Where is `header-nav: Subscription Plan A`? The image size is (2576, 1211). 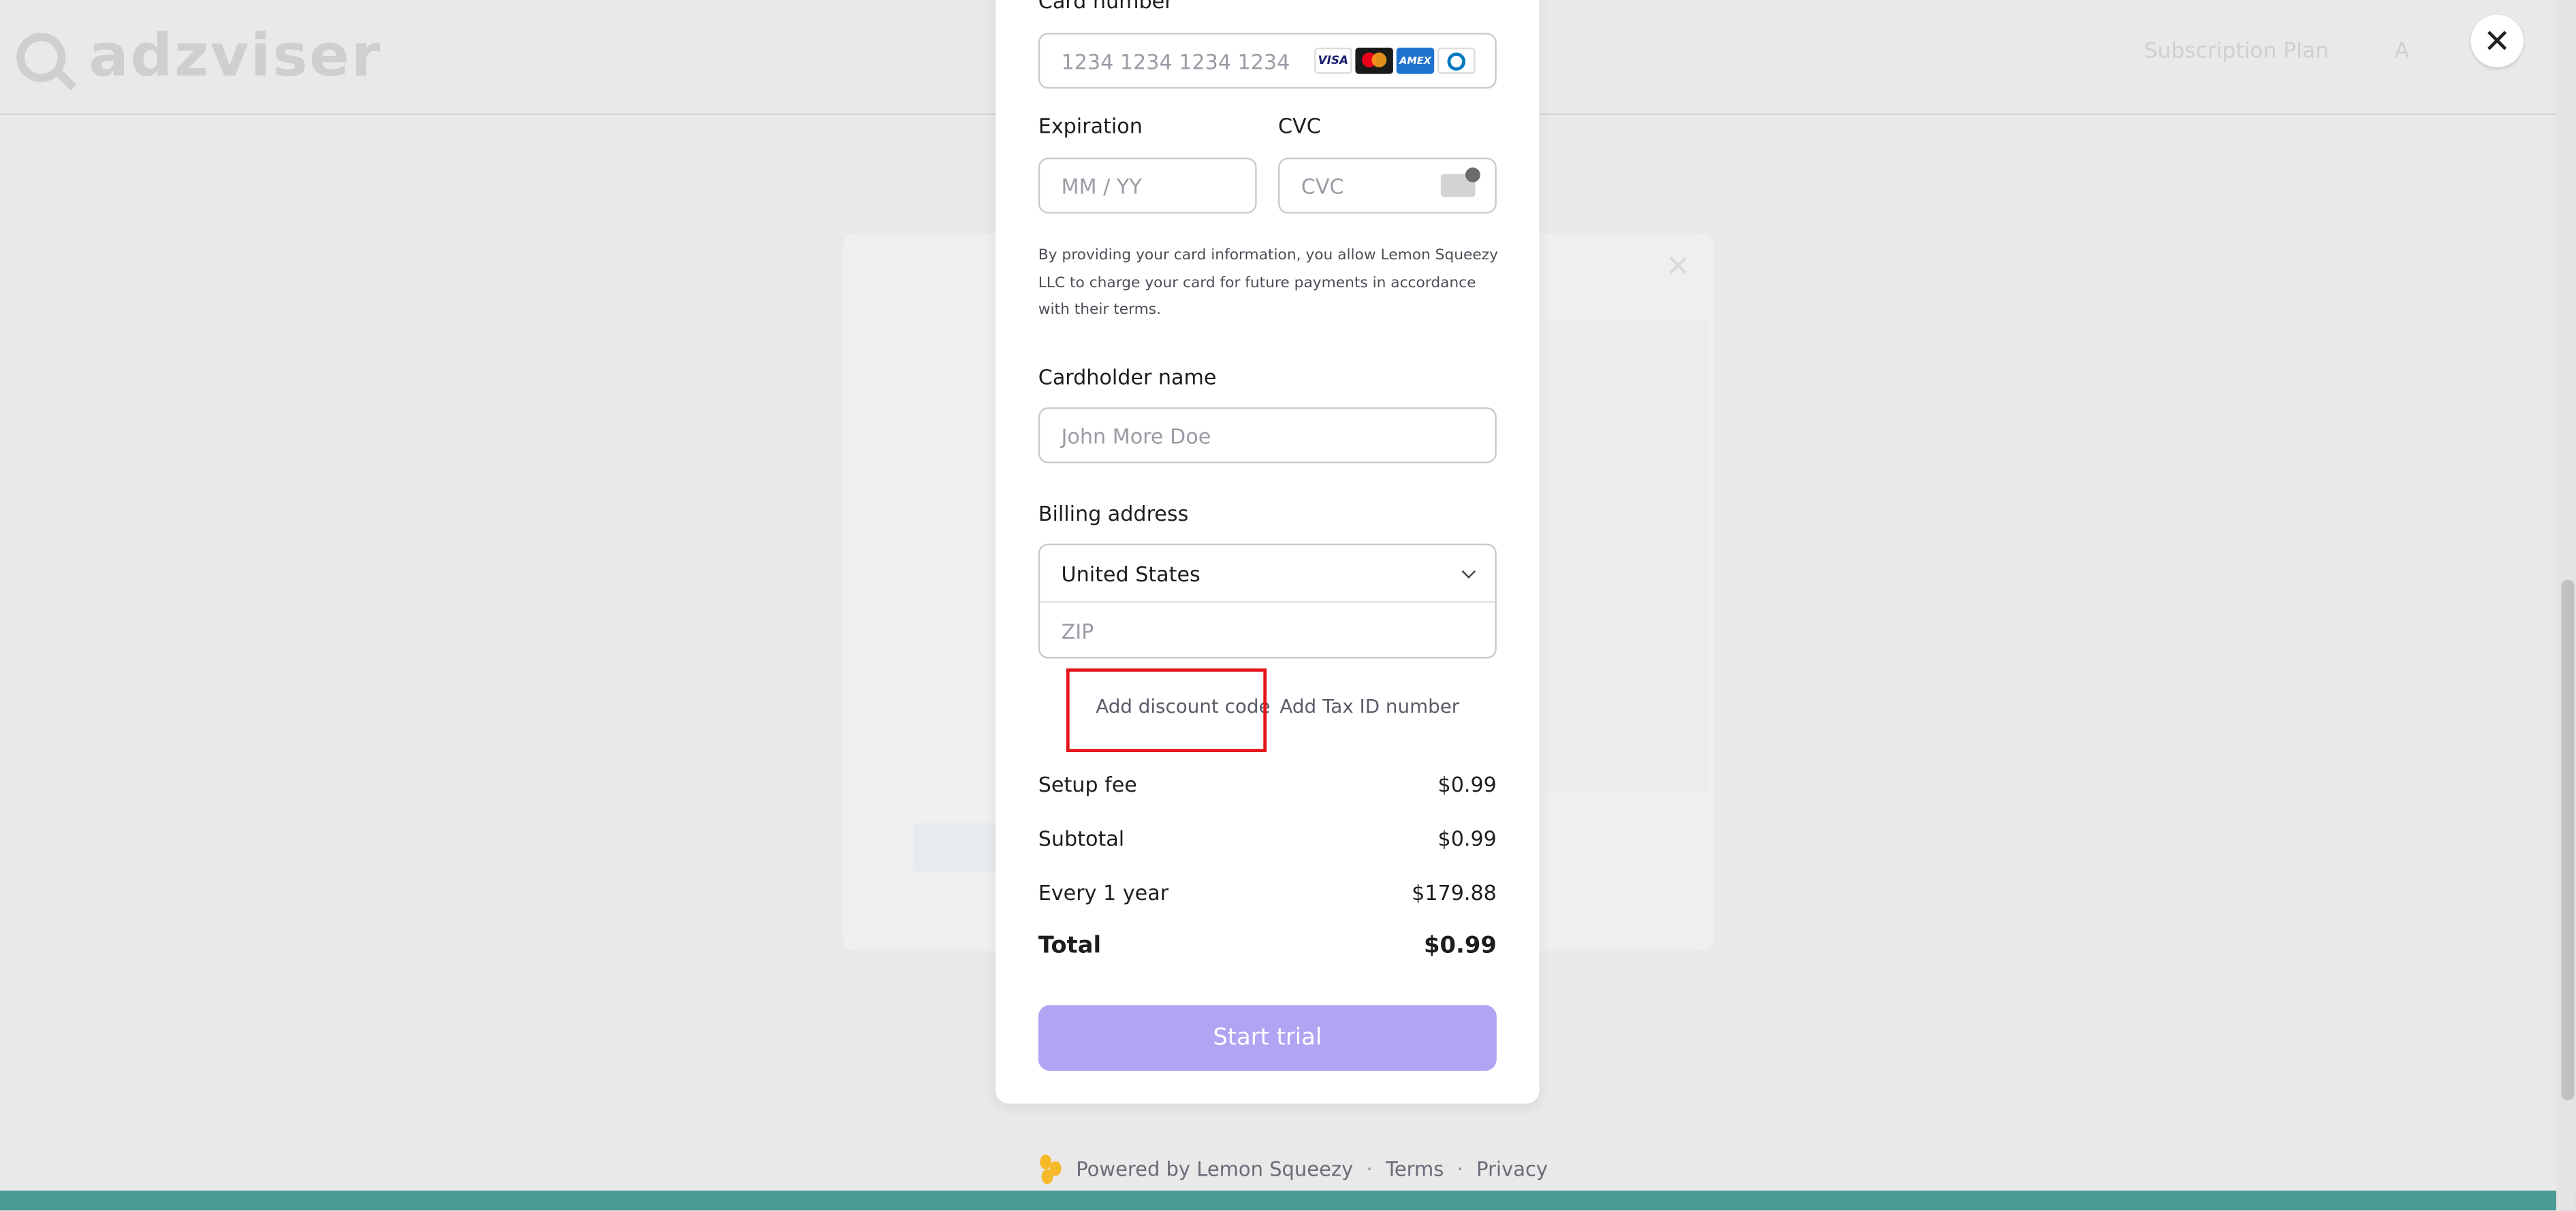
header-nav: Subscription Plan A is located at coordinates (2276, 52).